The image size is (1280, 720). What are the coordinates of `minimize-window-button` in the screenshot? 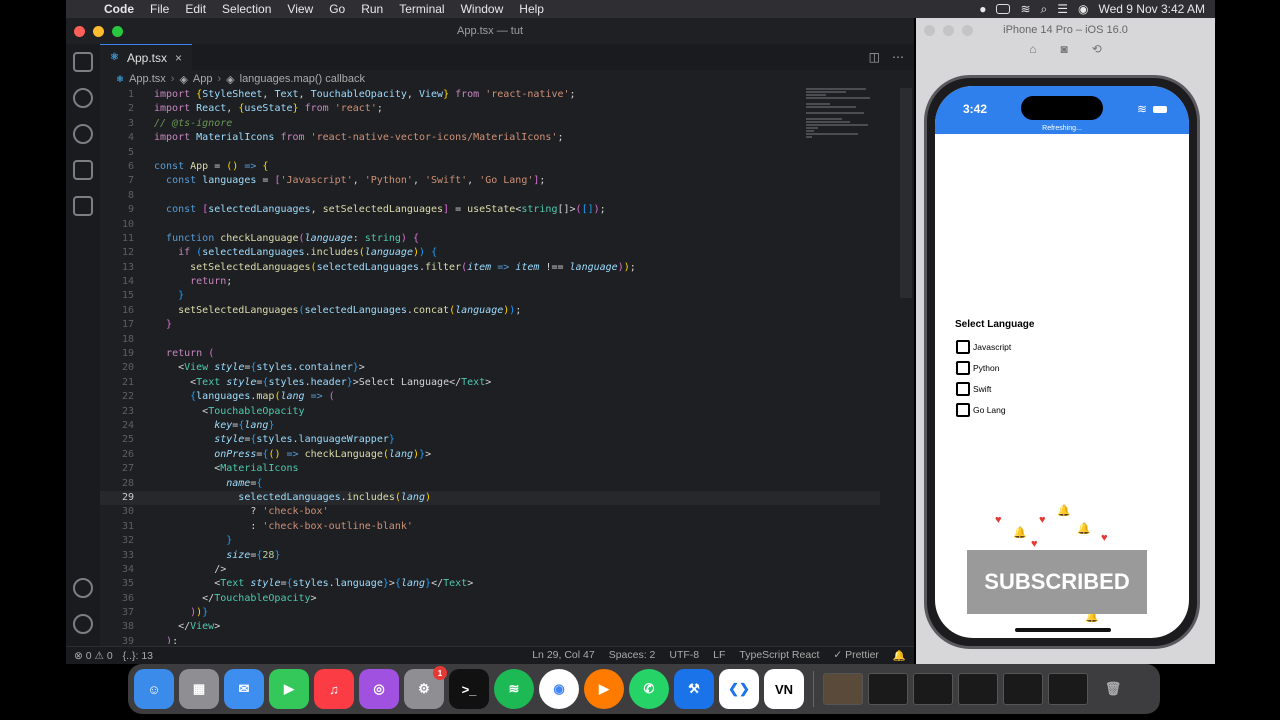 It's located at (948, 30).